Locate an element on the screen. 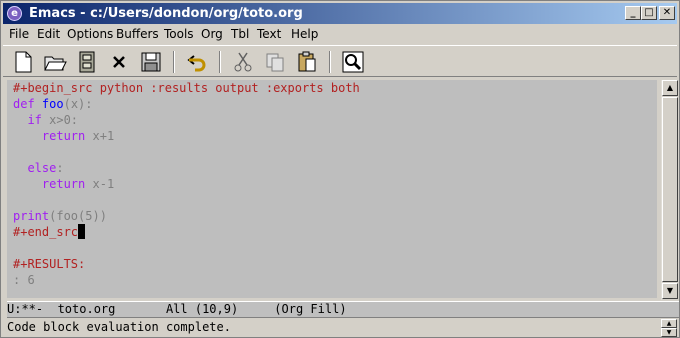 The height and width of the screenshot is (338, 680). vertical-scrollbar: ▲ ▼ is located at coordinates (669, 190).